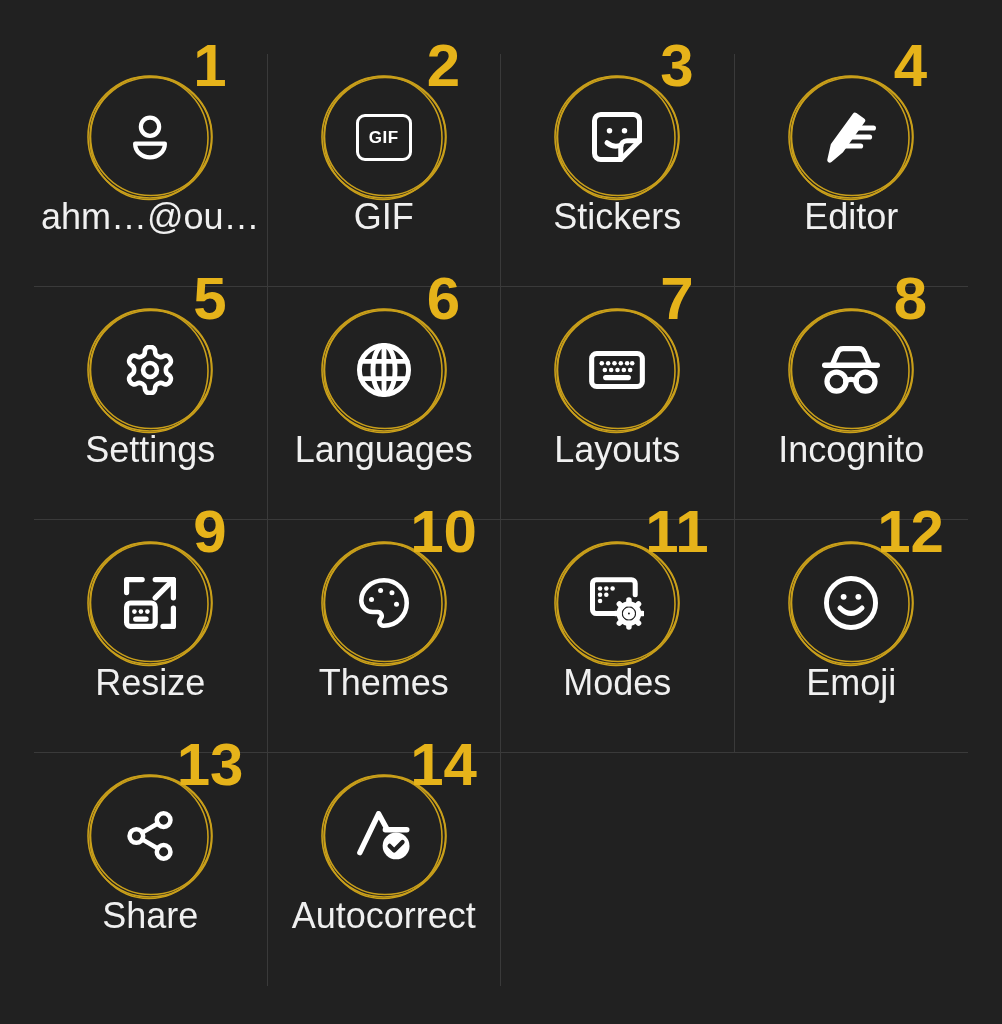 This screenshot has width=1002, height=1024. I want to click on annotation-number: 10, so click(443, 532).